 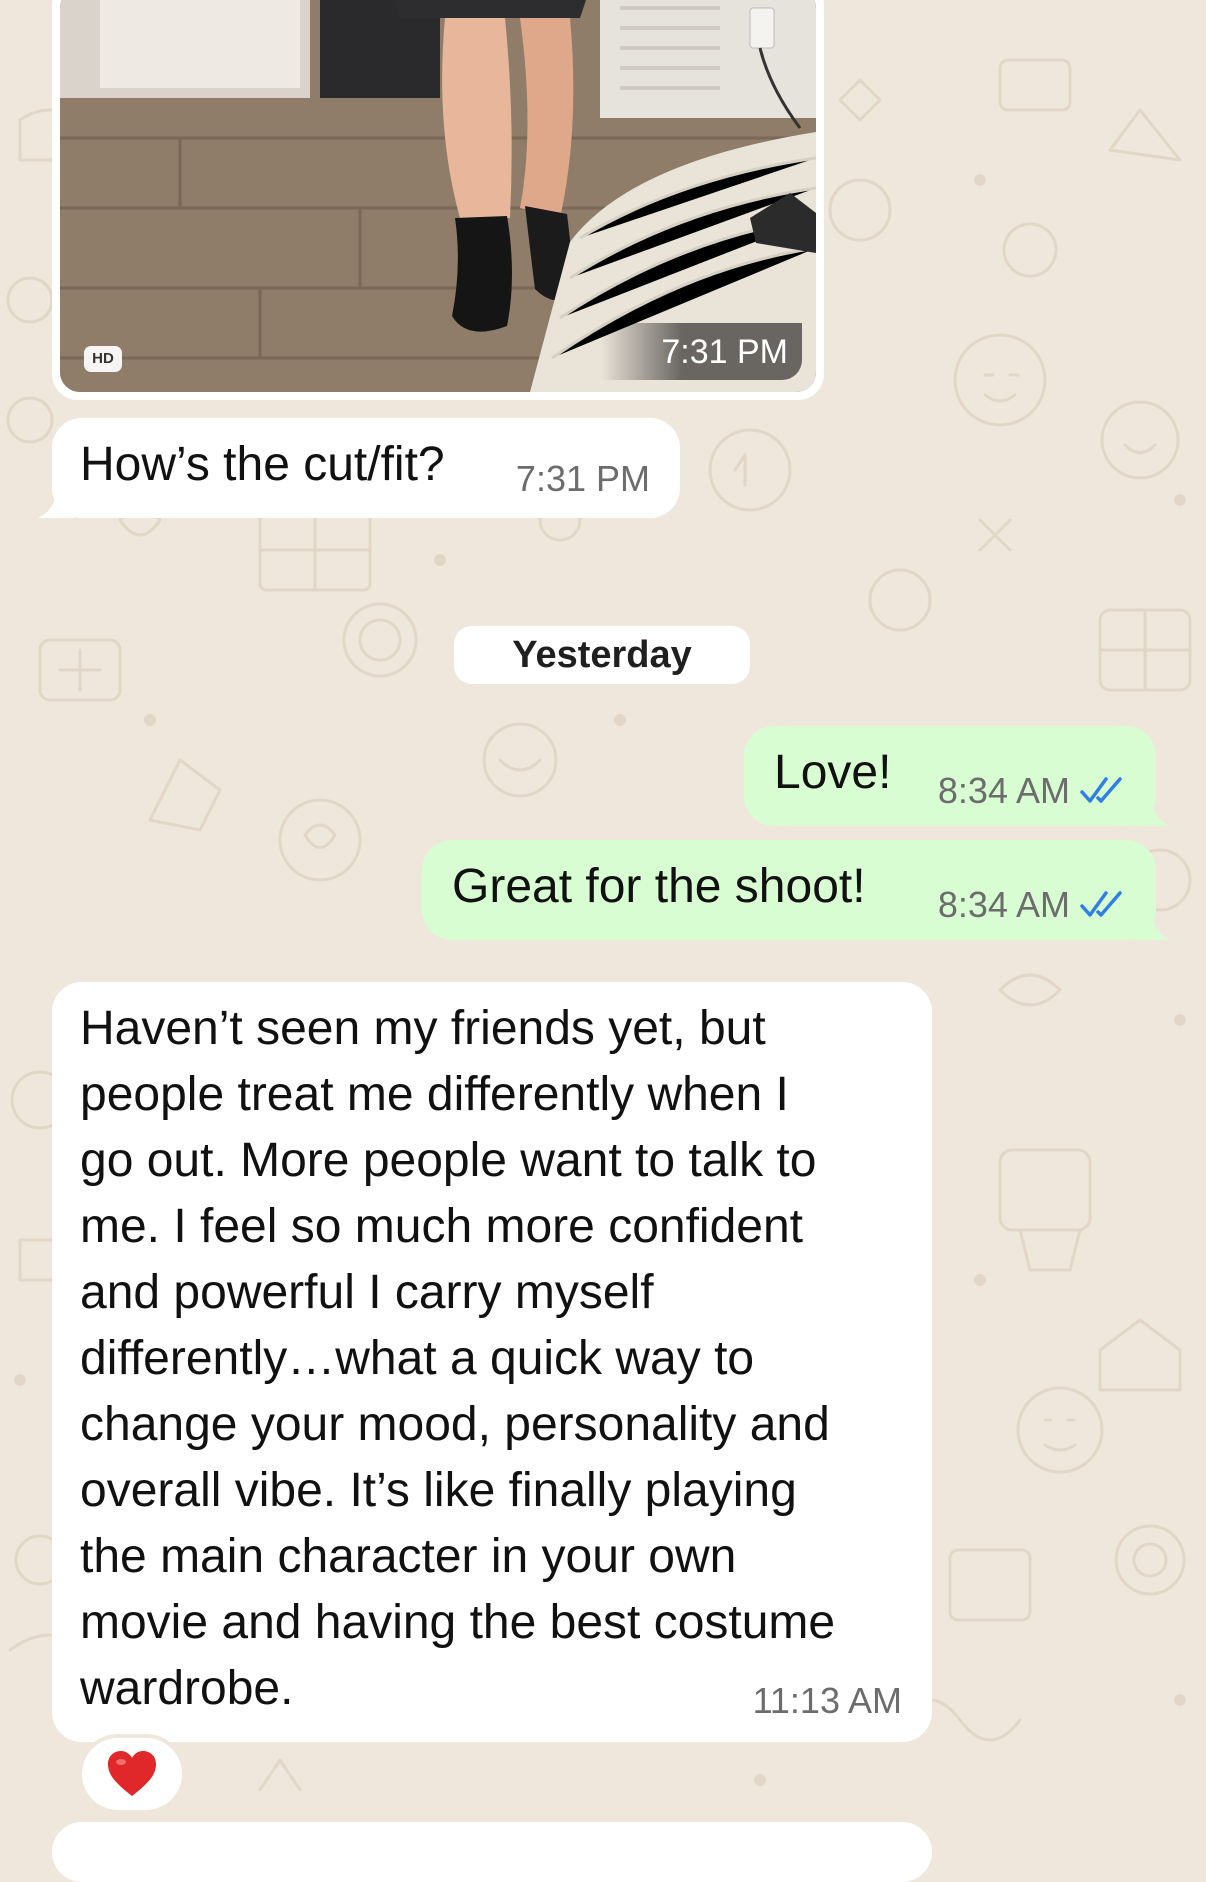 I want to click on message-line: overall vibe. It’s like finally playing, so click(x=438, y=1490).